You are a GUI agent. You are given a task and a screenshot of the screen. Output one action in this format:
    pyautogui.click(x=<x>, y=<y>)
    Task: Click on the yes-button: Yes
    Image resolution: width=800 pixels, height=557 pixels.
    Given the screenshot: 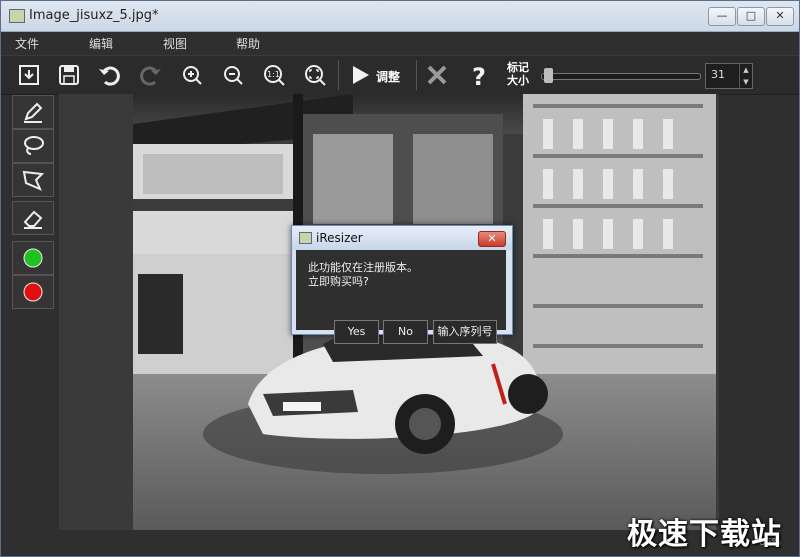 What is the action you would take?
    pyautogui.click(x=356, y=332)
    